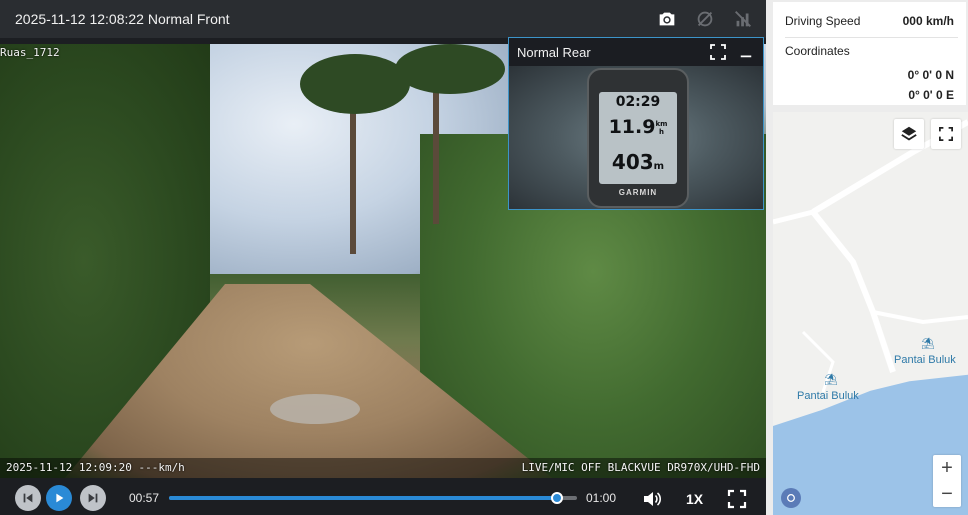 The height and width of the screenshot is (515, 968). What do you see at coordinates (667, 19) in the screenshot?
I see `camera-icon` at bounding box center [667, 19].